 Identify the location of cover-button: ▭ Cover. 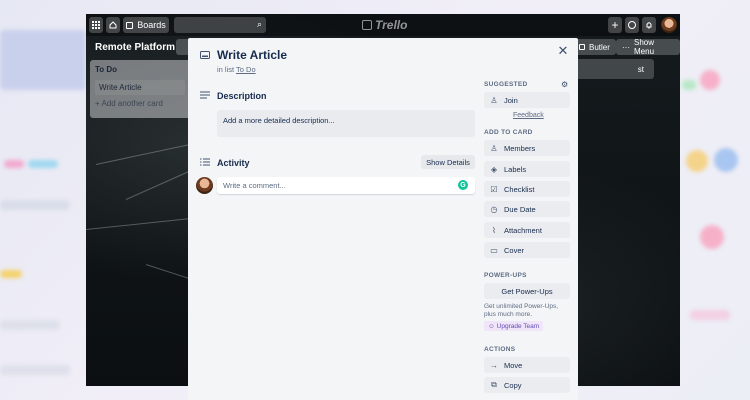
(527, 250).